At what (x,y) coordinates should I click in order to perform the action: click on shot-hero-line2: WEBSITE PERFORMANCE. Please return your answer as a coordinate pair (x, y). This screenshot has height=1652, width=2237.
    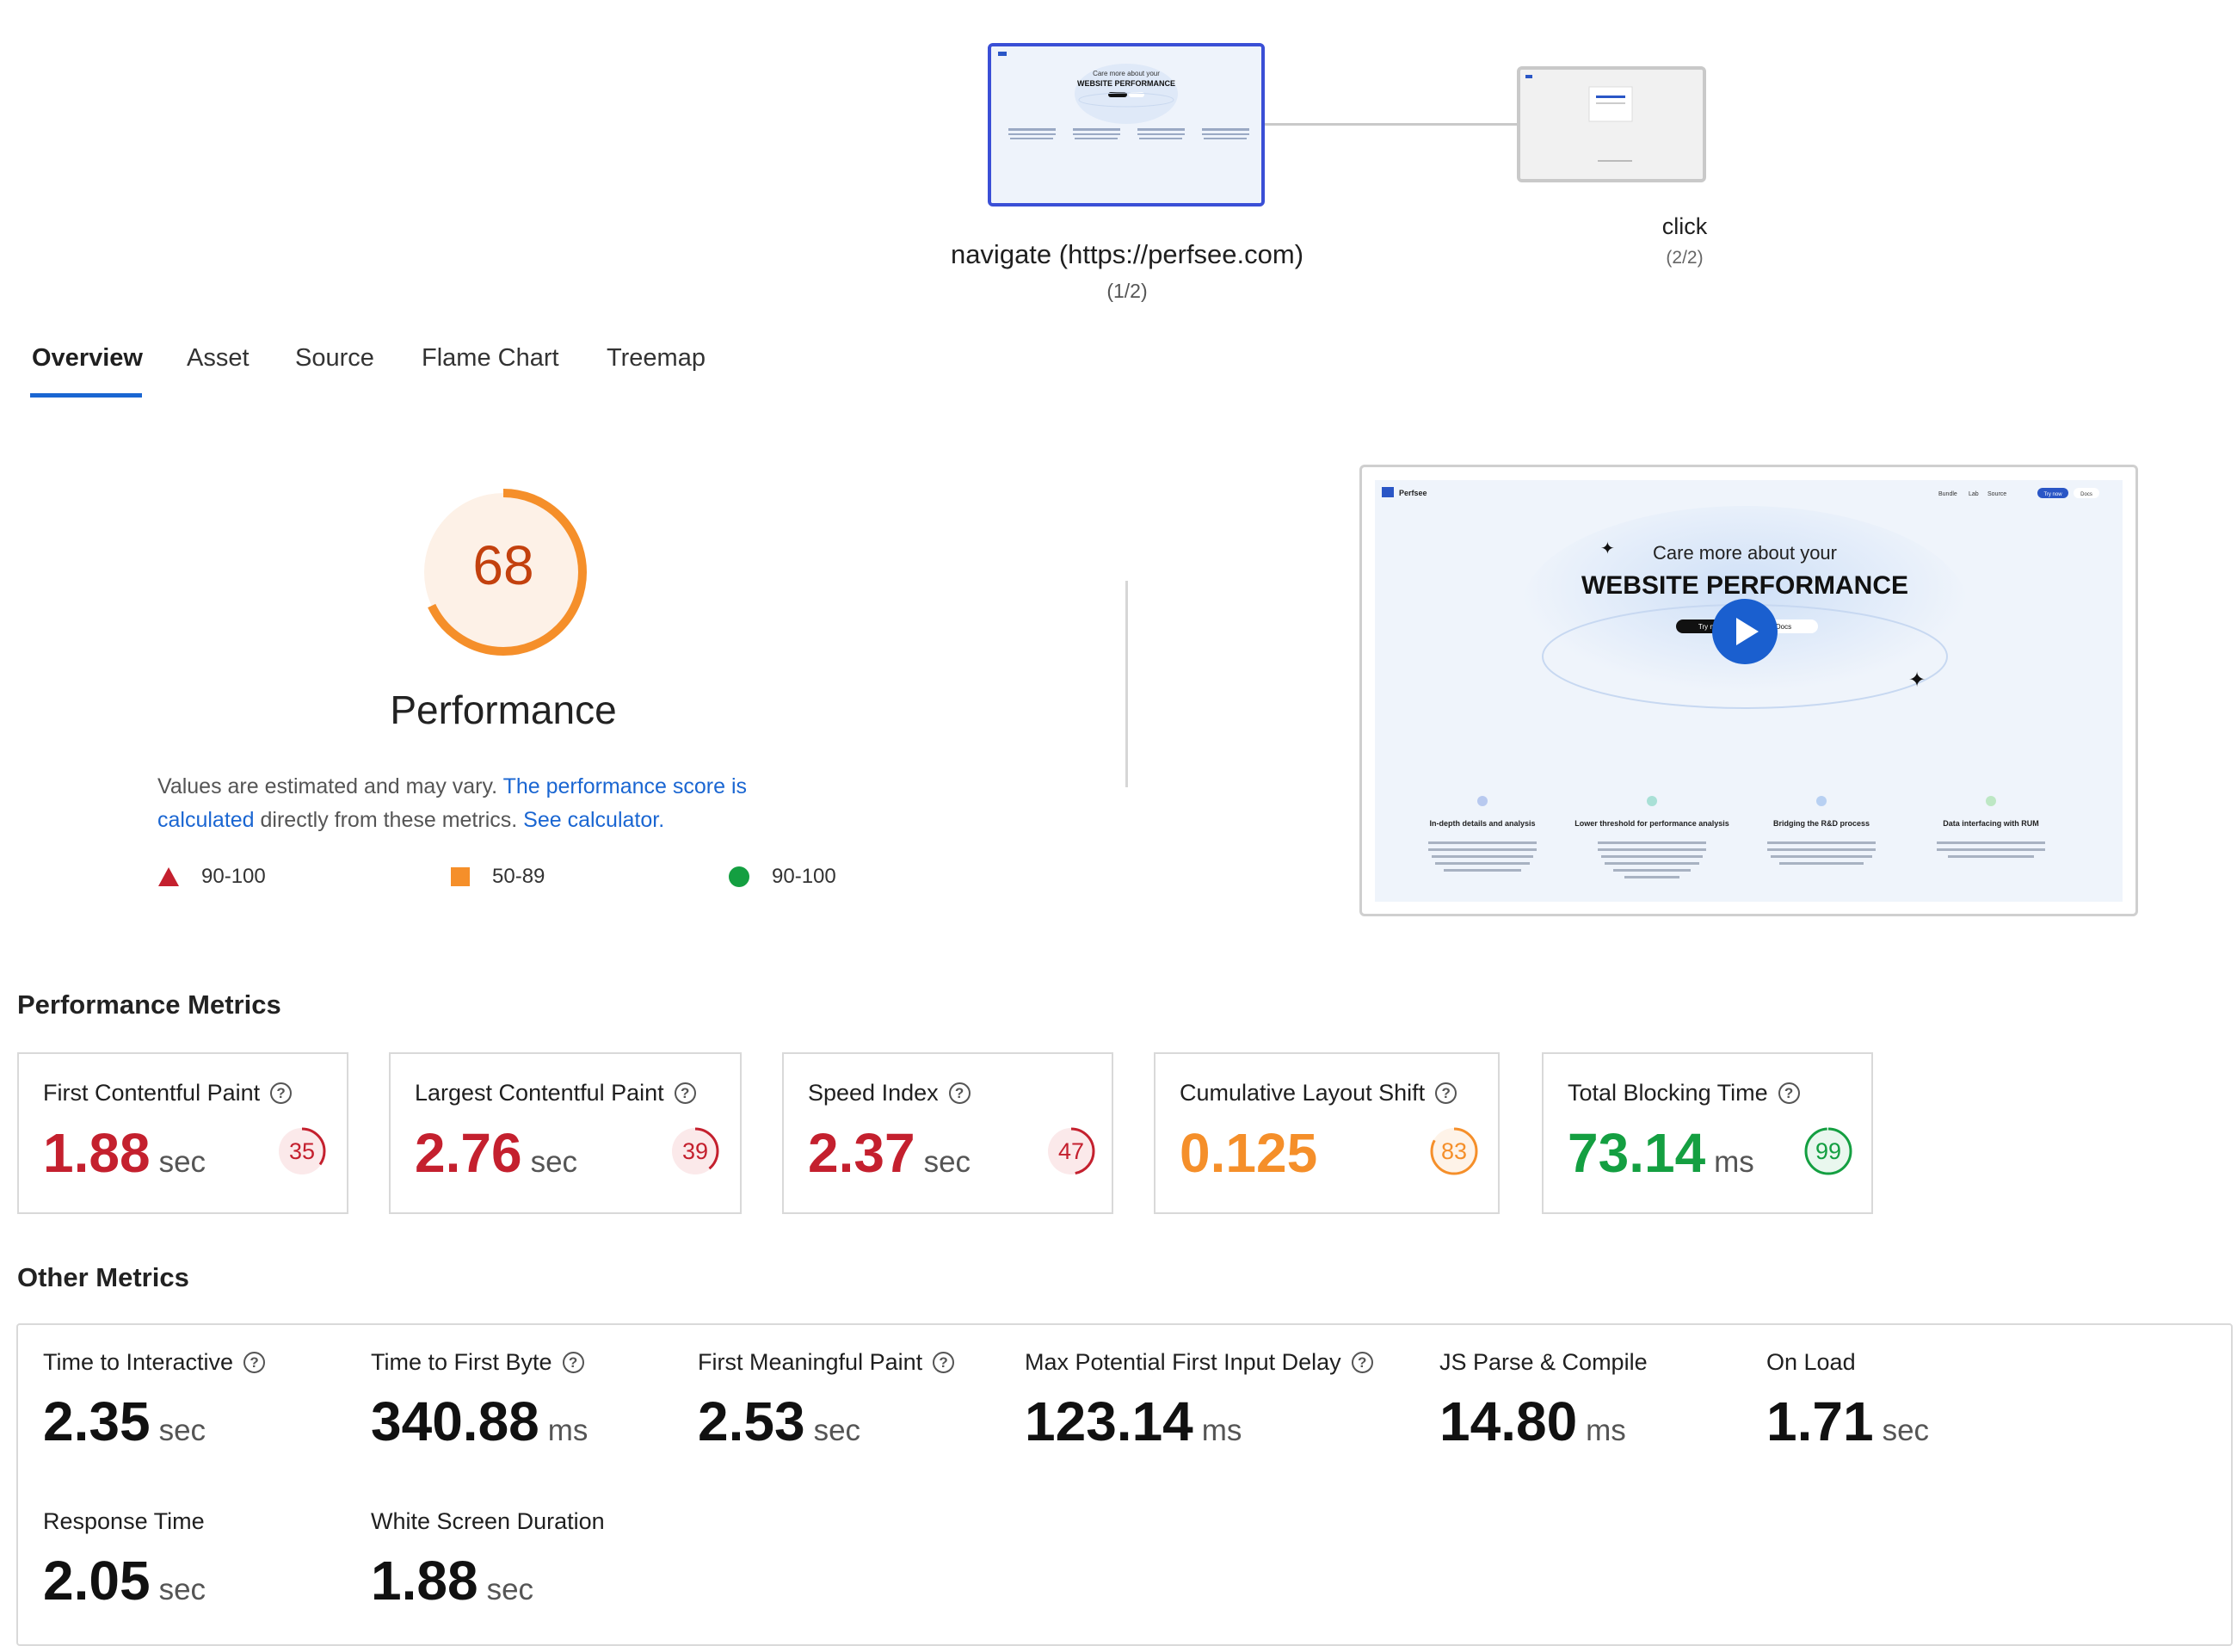
    Looking at the image, I should click on (1745, 585).